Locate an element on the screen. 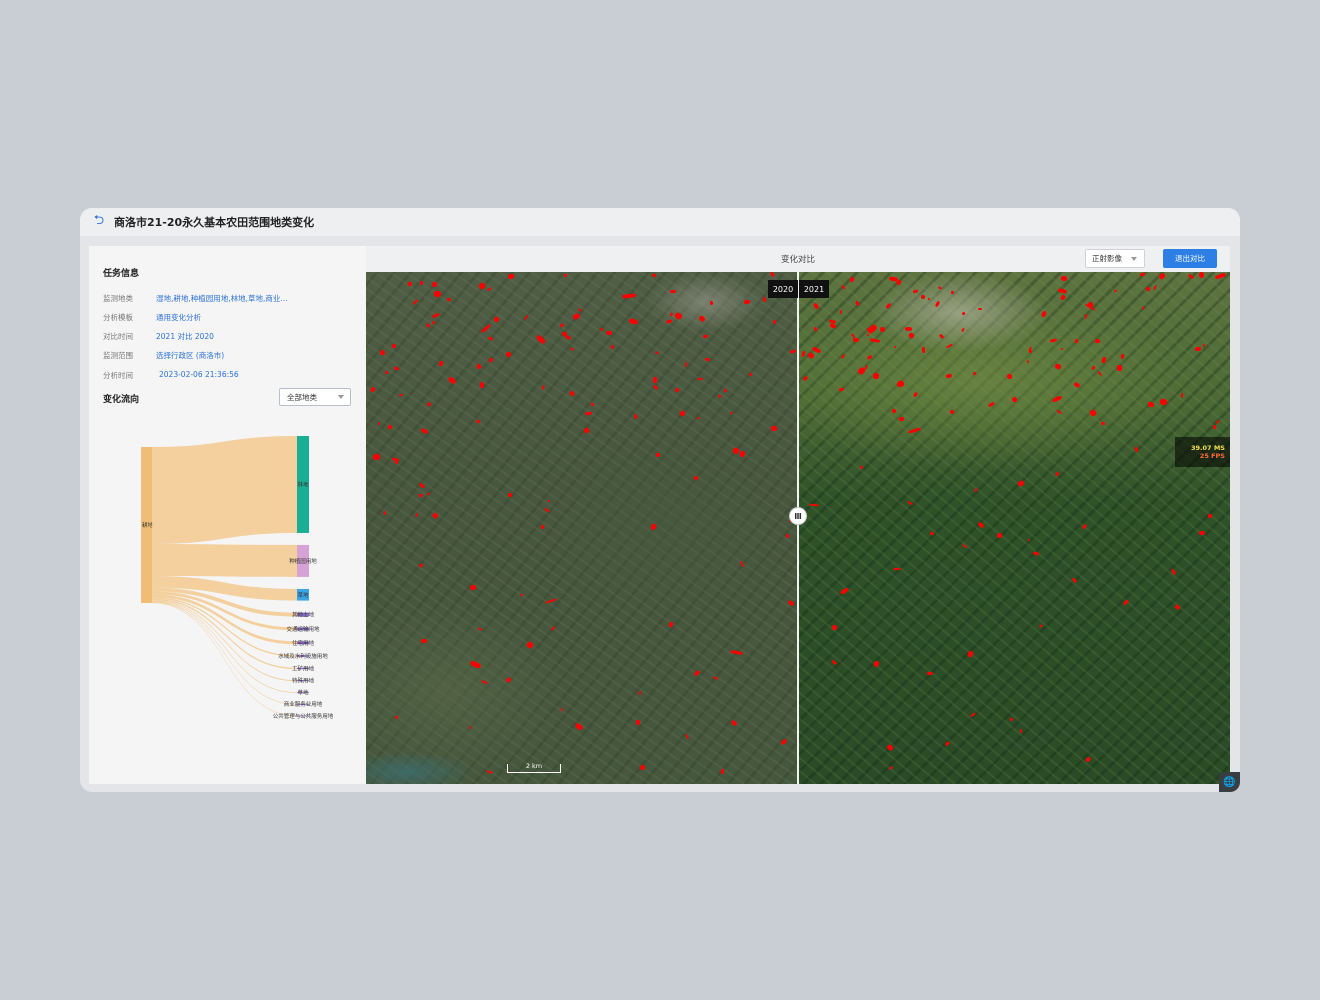 The height and width of the screenshot is (1000, 1320). sankey-target-label: 工矿用地 is located at coordinates (303, 668).